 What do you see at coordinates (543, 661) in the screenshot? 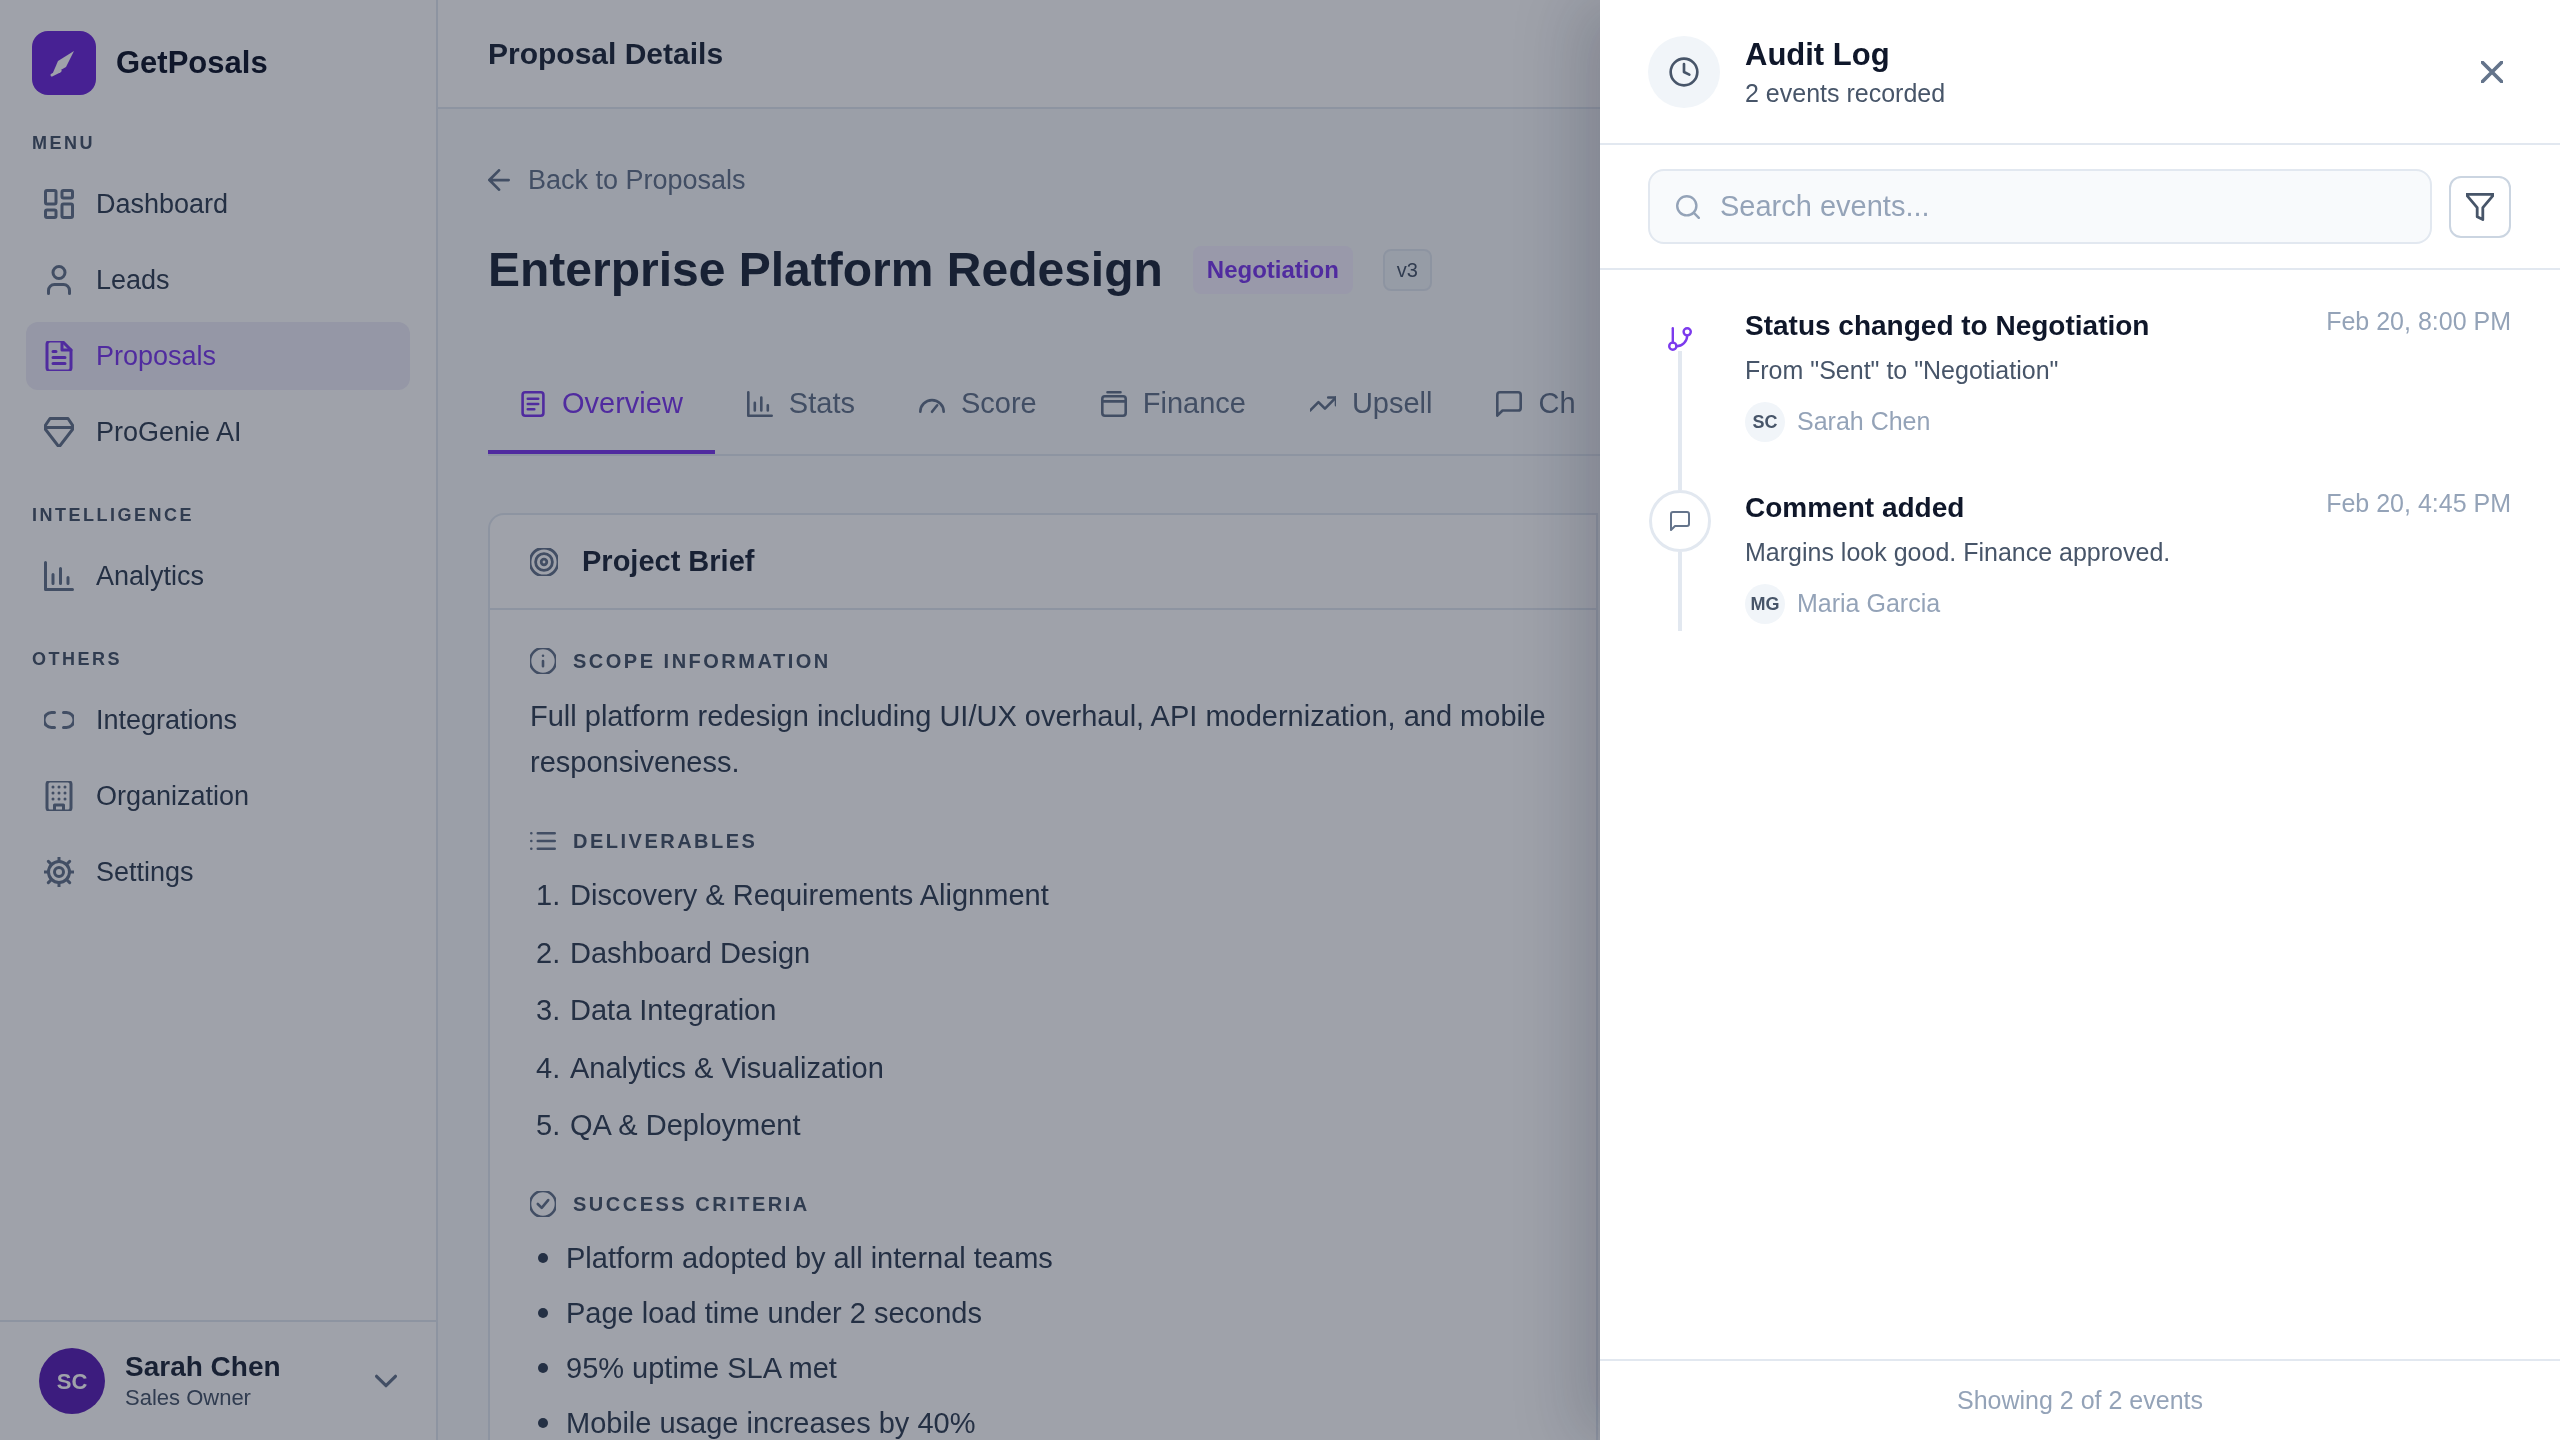
I see `info-icon` at bounding box center [543, 661].